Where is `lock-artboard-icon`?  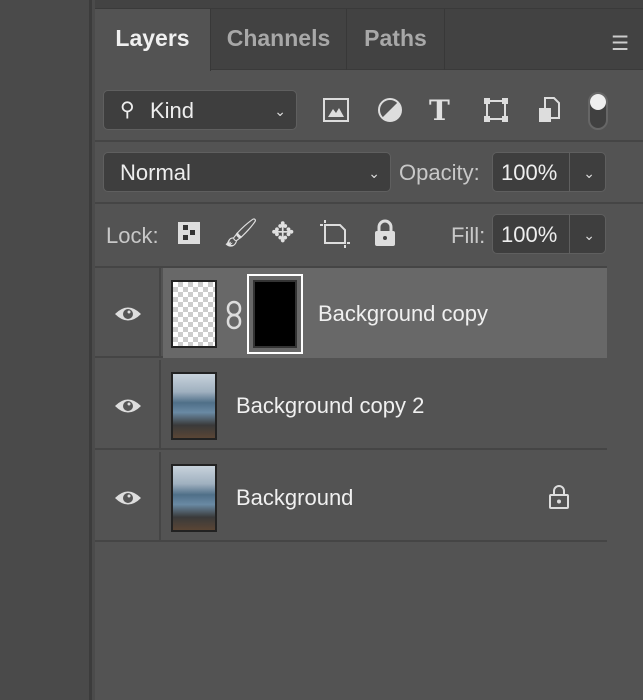 lock-artboard-icon is located at coordinates (335, 234).